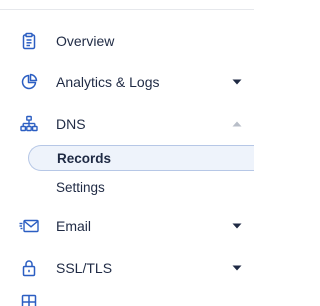 This screenshot has width=320, height=306. Describe the element at coordinates (84, 158) in the screenshot. I see `sidebar-subitem-label: Records` at that location.